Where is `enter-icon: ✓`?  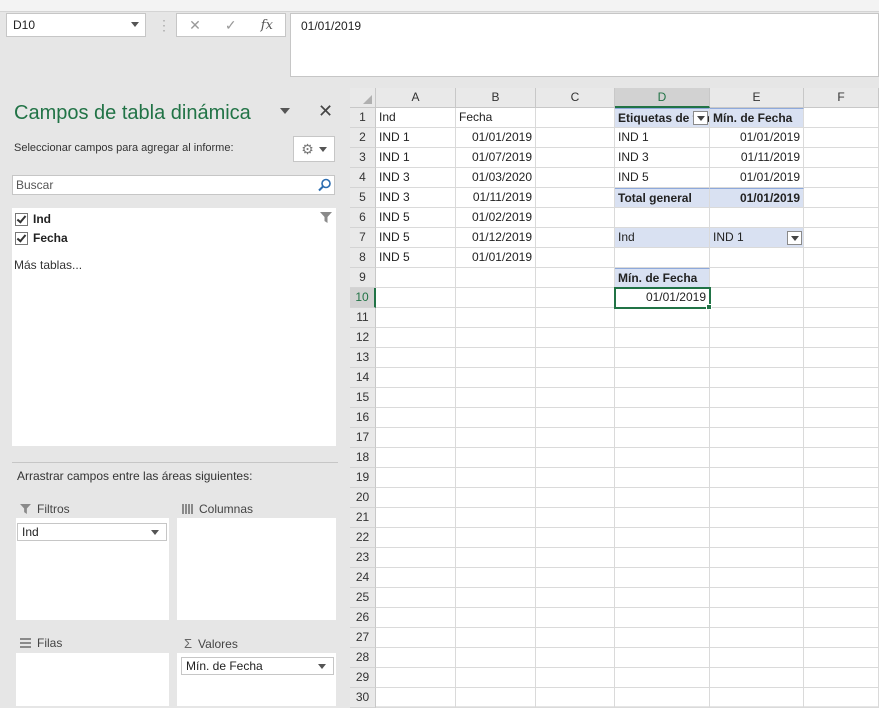 enter-icon: ✓ is located at coordinates (231, 25).